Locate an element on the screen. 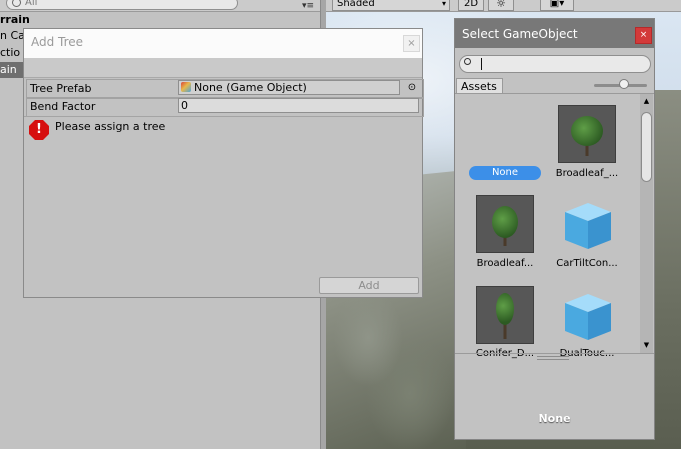  lighting-toggle-icon: ☼ is located at coordinates (501, 5).